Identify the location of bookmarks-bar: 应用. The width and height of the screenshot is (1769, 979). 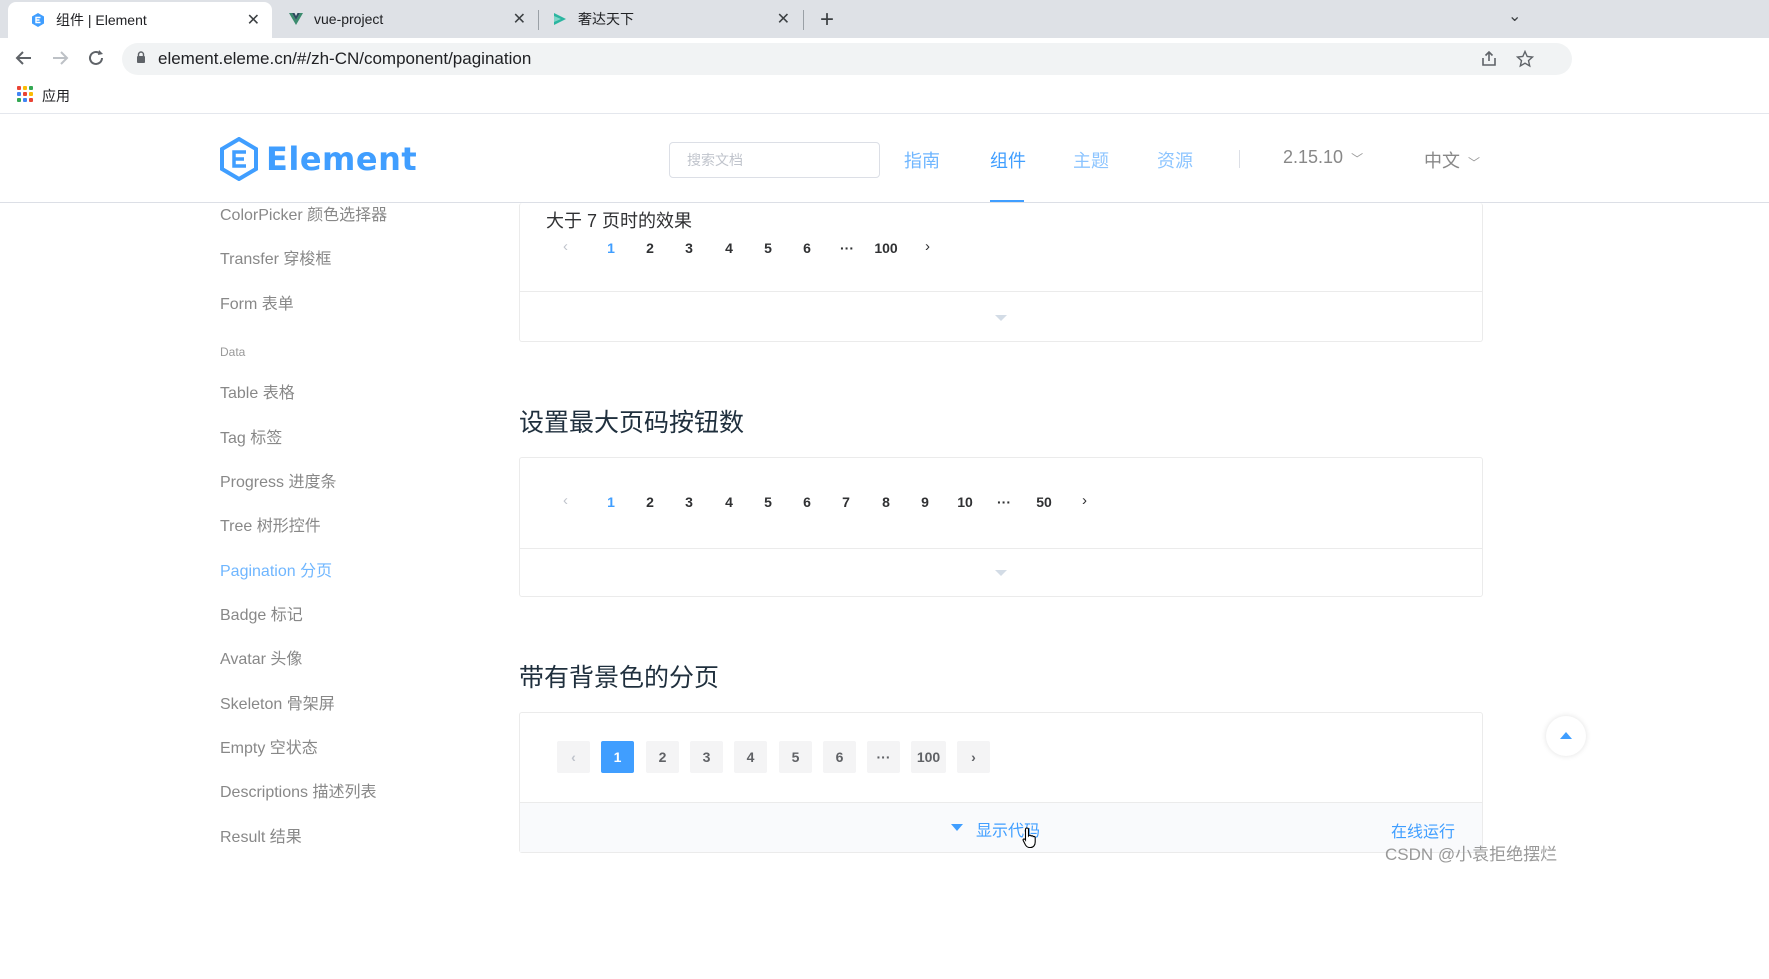
(884, 96).